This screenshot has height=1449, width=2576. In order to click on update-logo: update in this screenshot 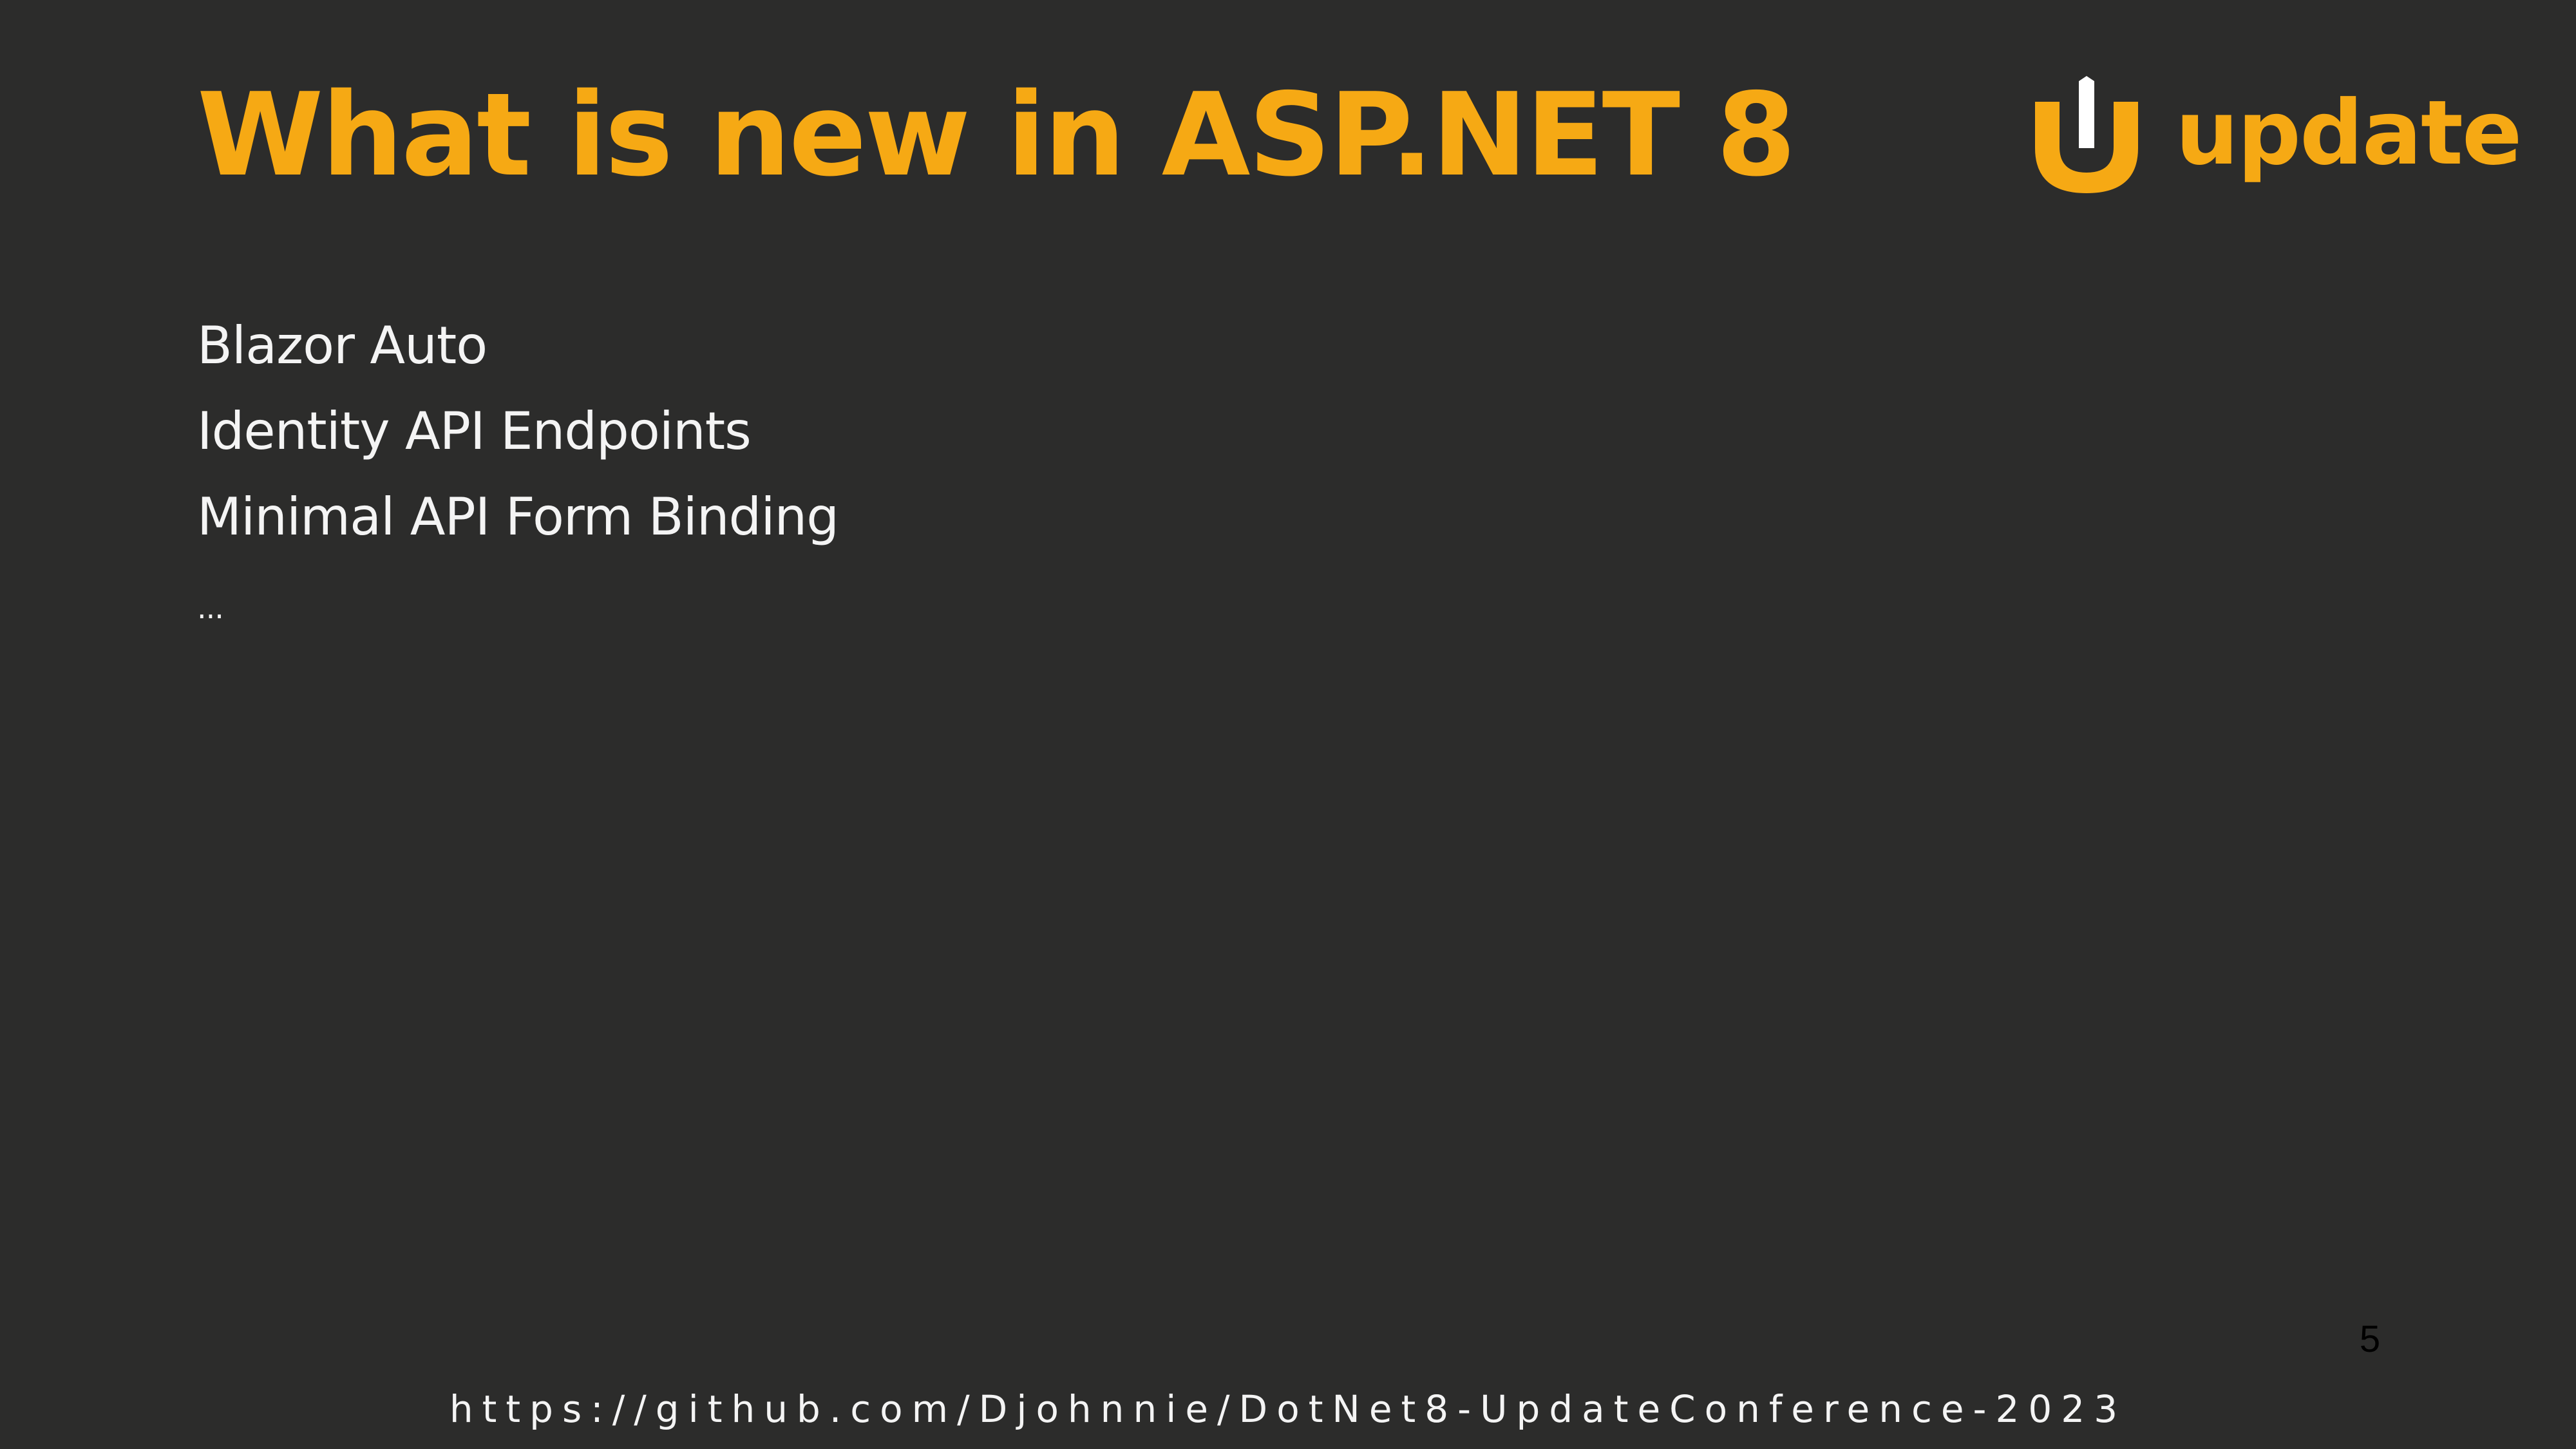, I will do `click(2275, 137)`.